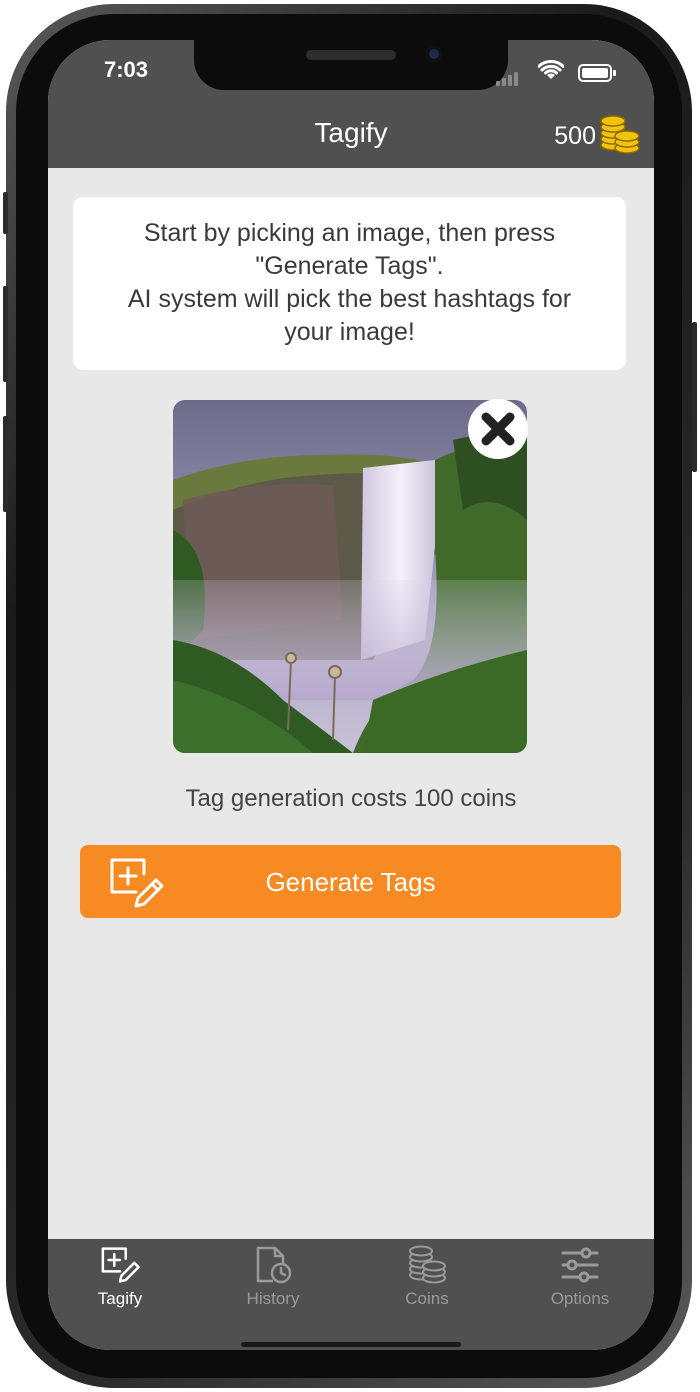 The image size is (700, 1392). What do you see at coordinates (580, 1265) in the screenshot?
I see `sliders-icon` at bounding box center [580, 1265].